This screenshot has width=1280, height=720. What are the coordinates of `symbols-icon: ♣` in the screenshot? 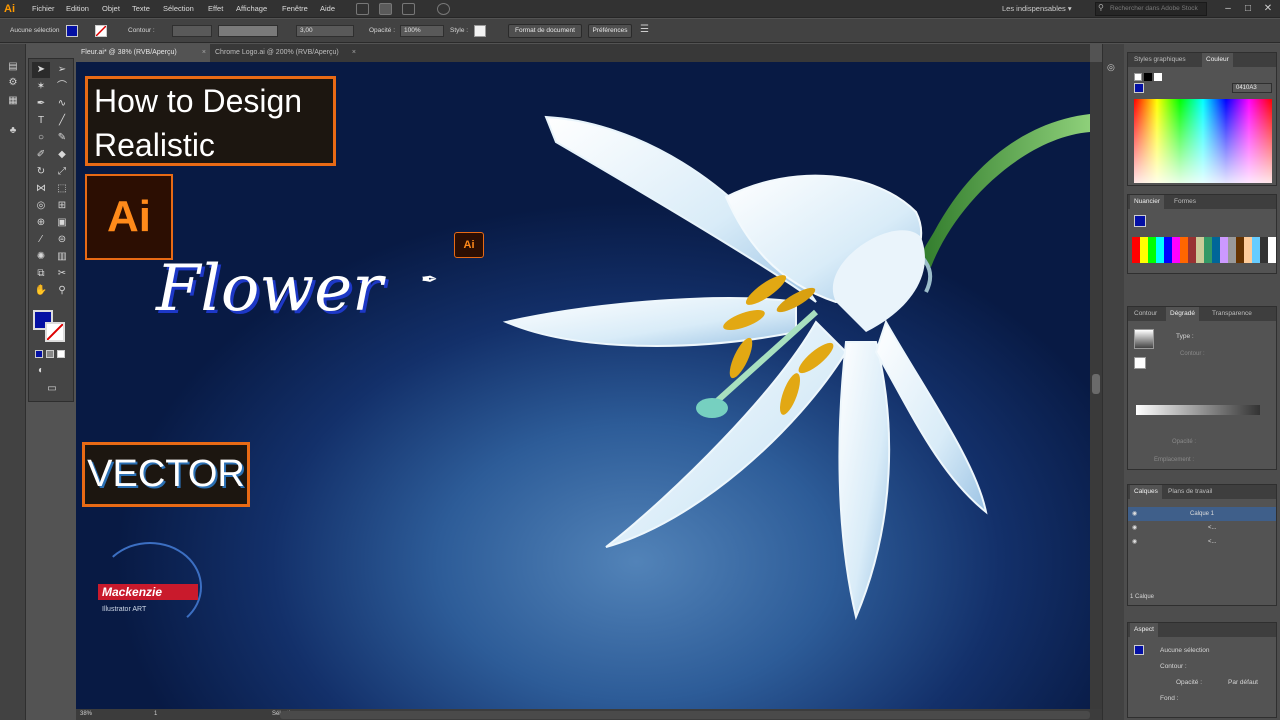 It's located at (13, 131).